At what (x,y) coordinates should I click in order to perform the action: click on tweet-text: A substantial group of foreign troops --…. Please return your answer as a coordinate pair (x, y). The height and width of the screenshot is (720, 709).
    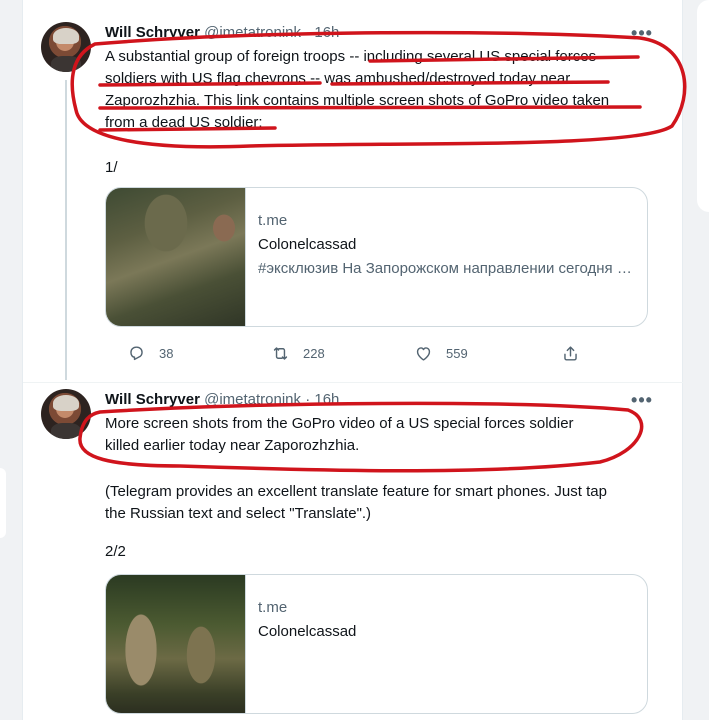
    Looking at the image, I should click on (385, 90).